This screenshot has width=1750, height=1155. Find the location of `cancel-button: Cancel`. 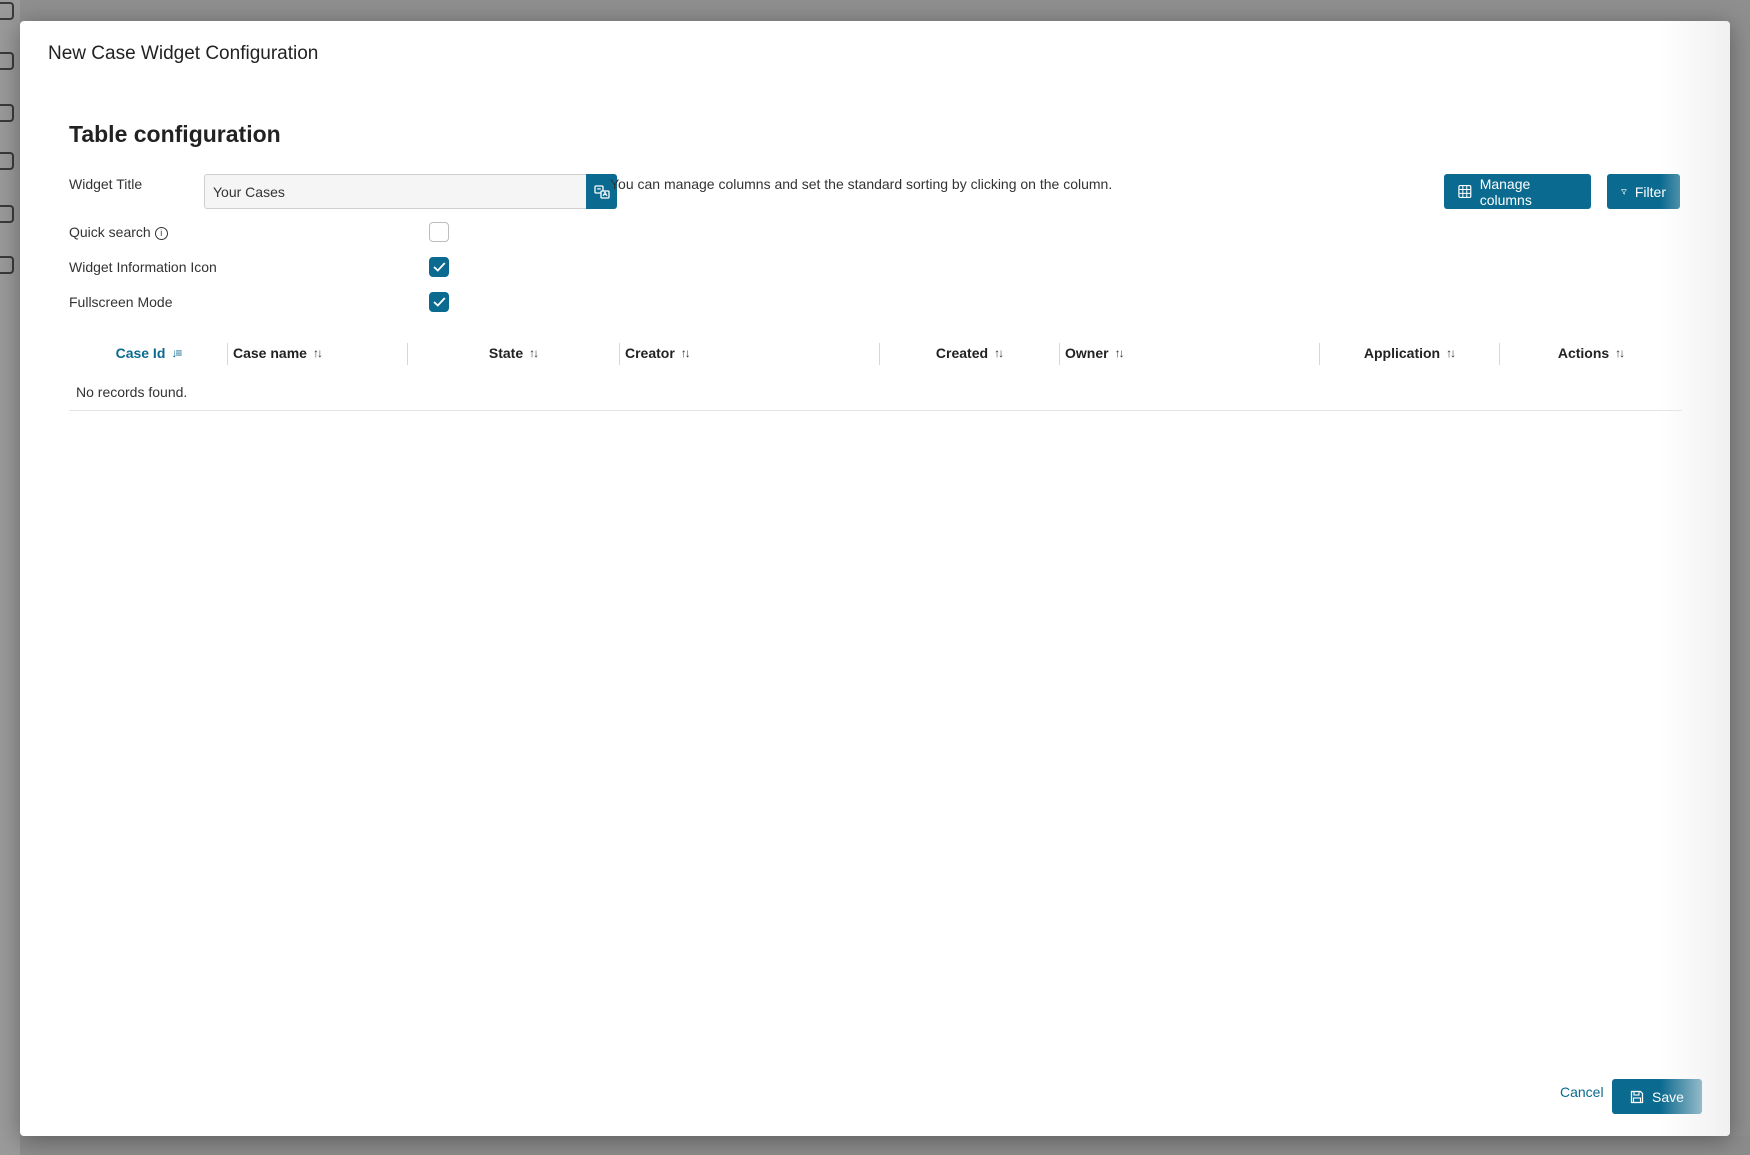

cancel-button: Cancel is located at coordinates (1582, 1092).